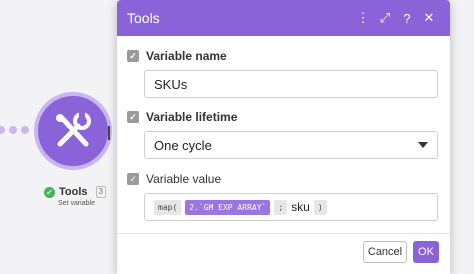 The width and height of the screenshot is (474, 274). Describe the element at coordinates (291, 84) in the screenshot. I see `variable-name-input: SKUs` at that location.